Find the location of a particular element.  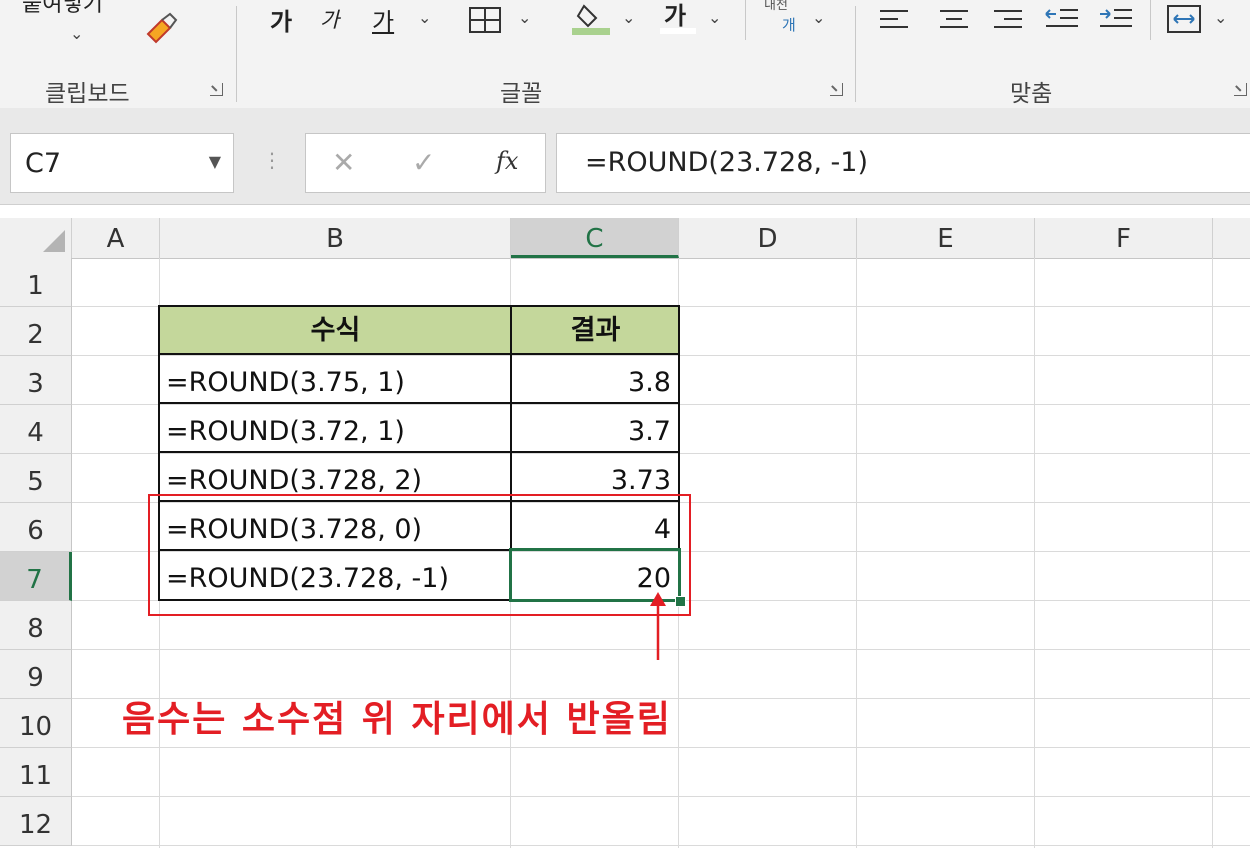

underline-button: 가 is located at coordinates (383, 19).